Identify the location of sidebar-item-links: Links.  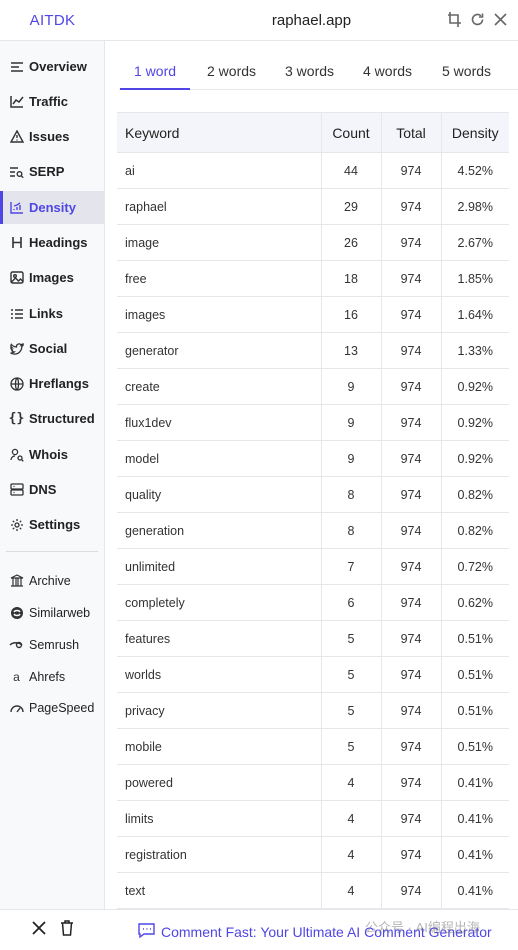
(52, 313).